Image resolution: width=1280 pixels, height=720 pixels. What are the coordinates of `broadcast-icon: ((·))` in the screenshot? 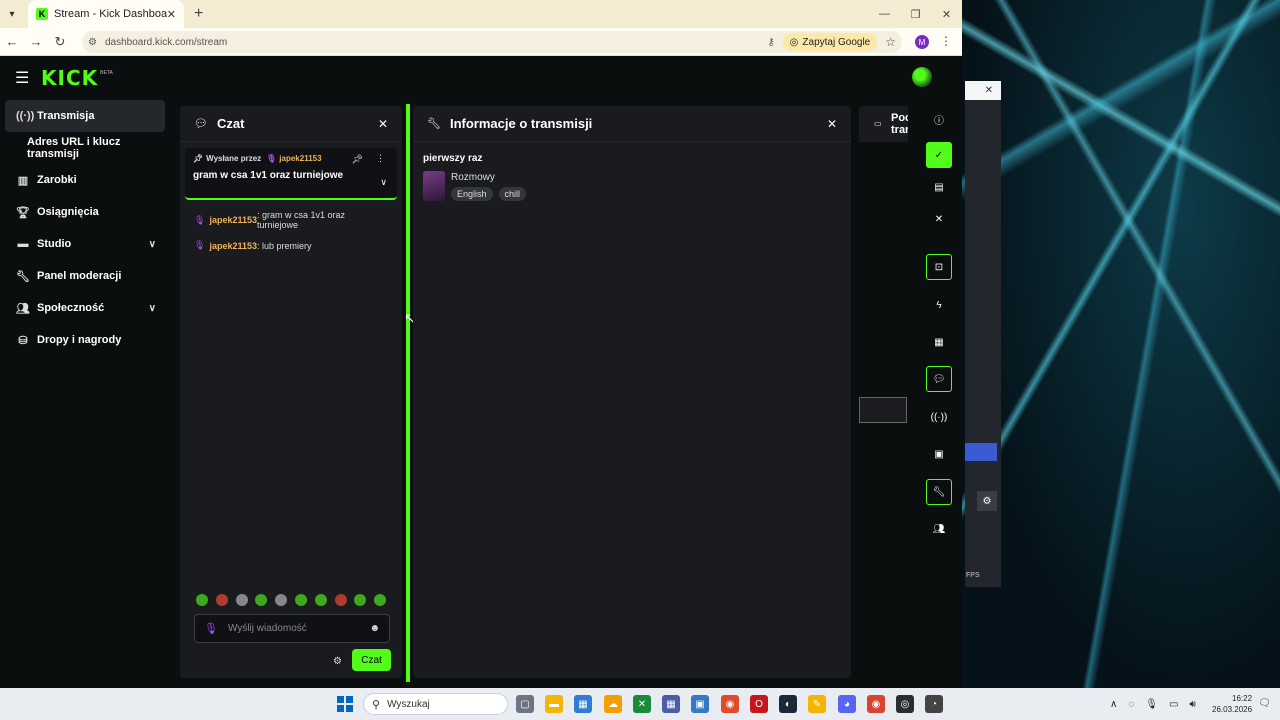 It's located at (939, 417).